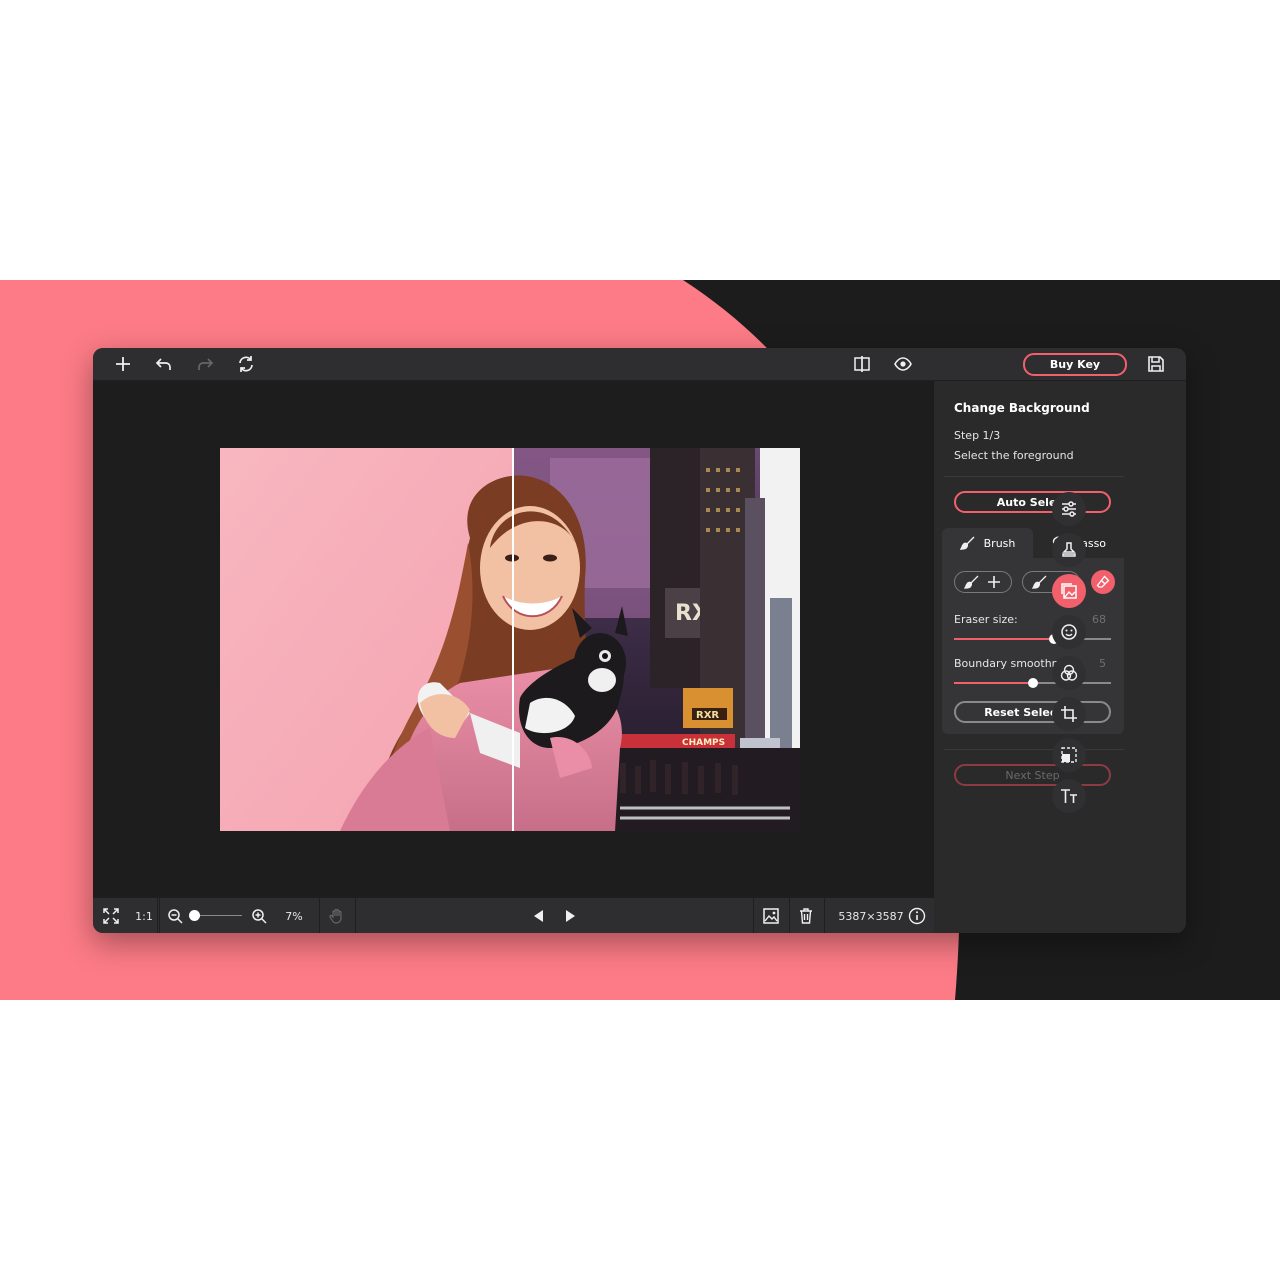 This screenshot has height=1280, width=1280. Describe the element at coordinates (707, 715) in the screenshot. I see `billboard-rxr-small: RXR` at that location.